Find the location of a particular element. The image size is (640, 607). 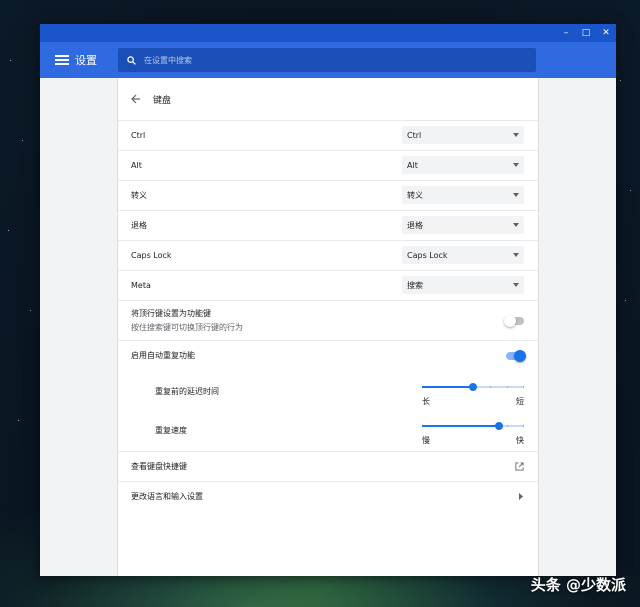

select-value: Alt is located at coordinates (412, 165).